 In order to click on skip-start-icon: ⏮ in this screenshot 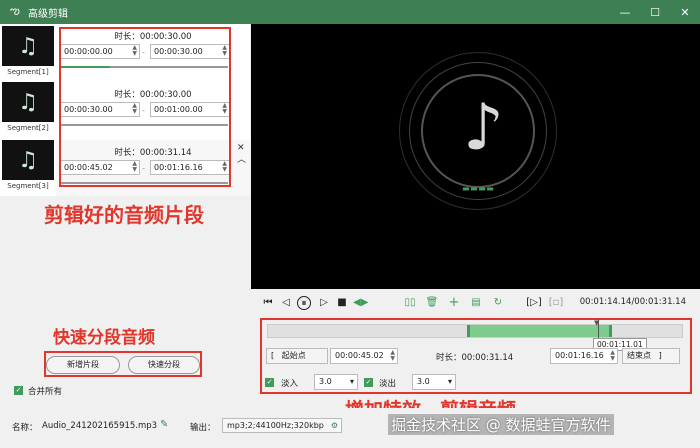, I will do `click(268, 303)`.